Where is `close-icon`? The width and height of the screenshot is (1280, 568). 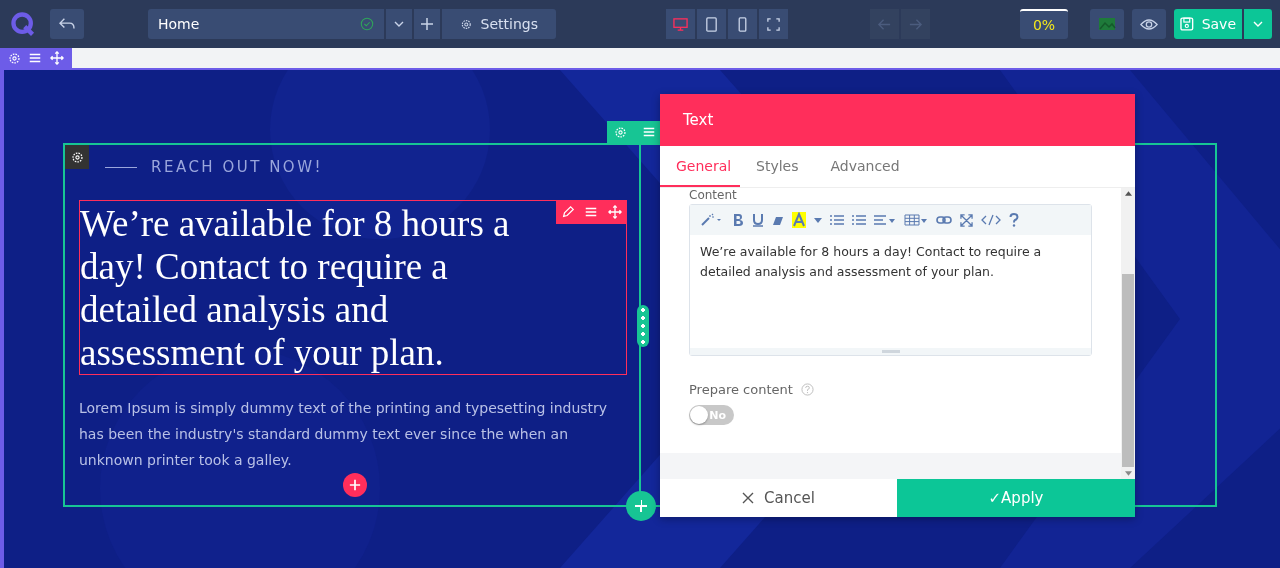 close-icon is located at coordinates (748, 498).